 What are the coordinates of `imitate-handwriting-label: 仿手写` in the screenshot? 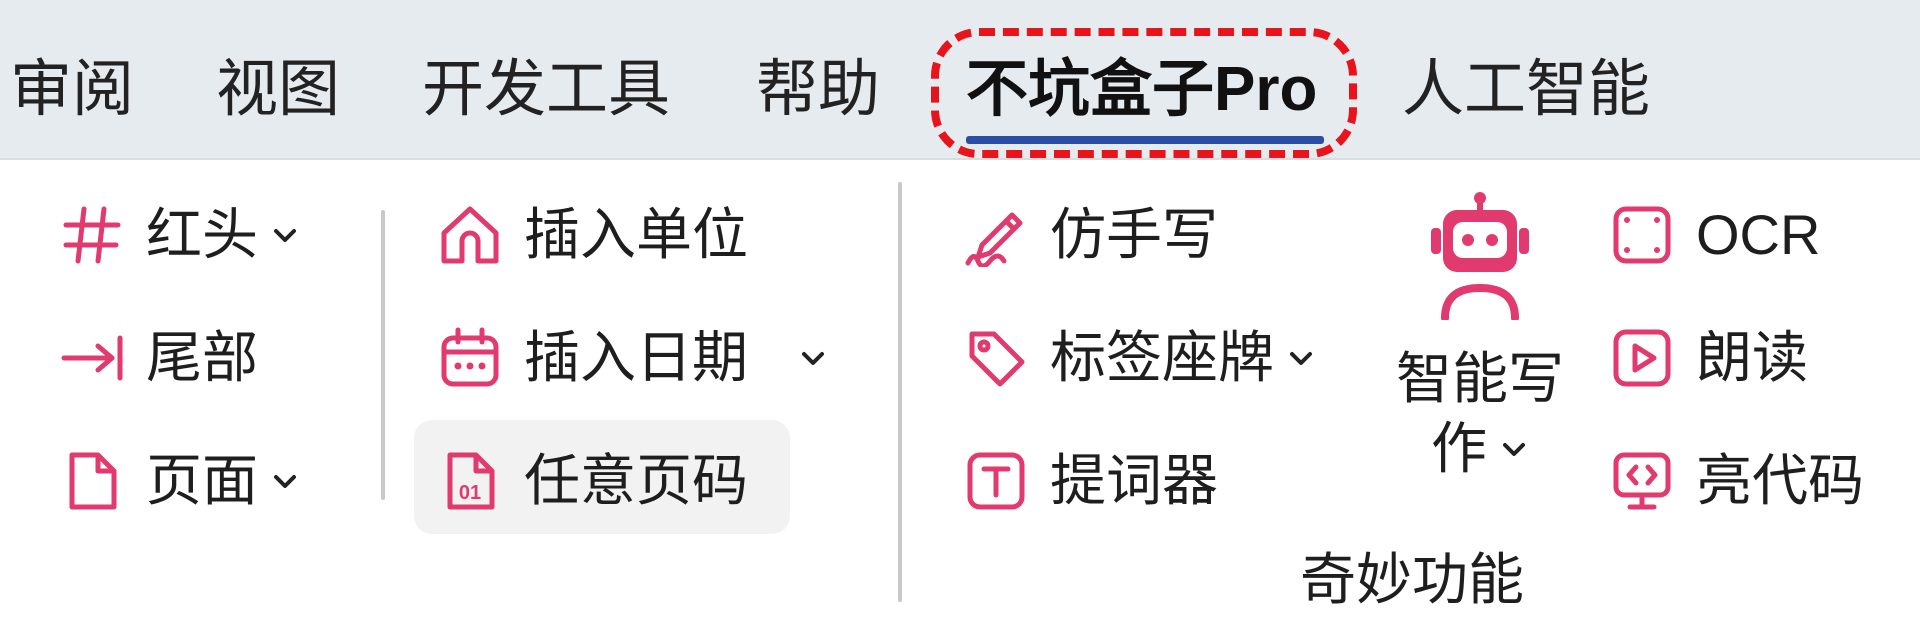 It's located at (1134, 234).